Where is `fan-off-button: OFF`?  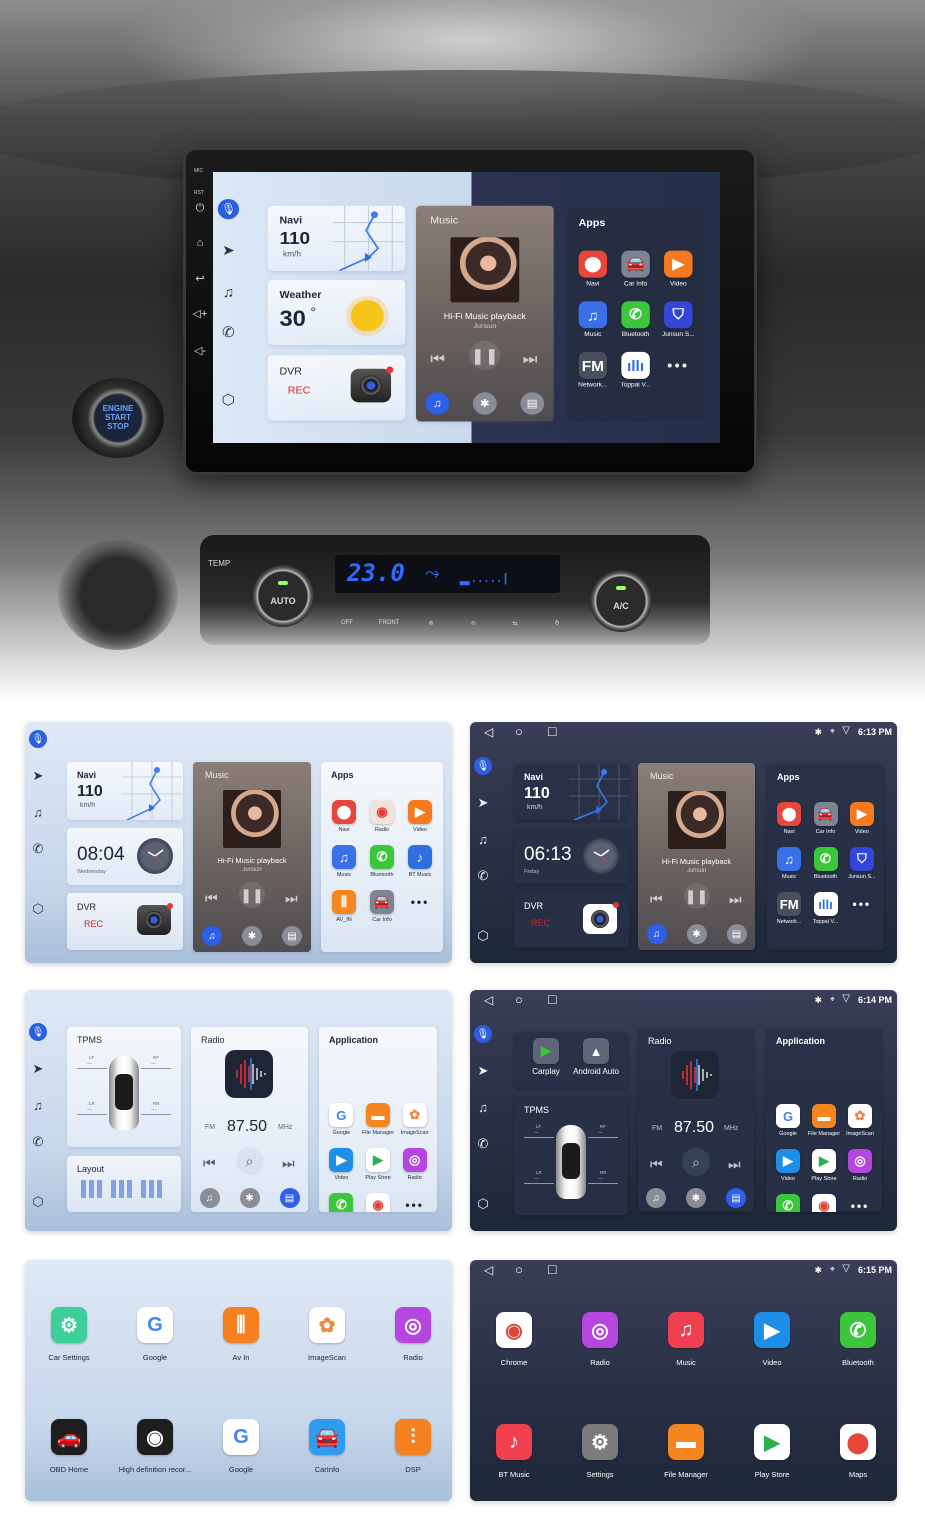
fan-off-button: OFF is located at coordinates (347, 623).